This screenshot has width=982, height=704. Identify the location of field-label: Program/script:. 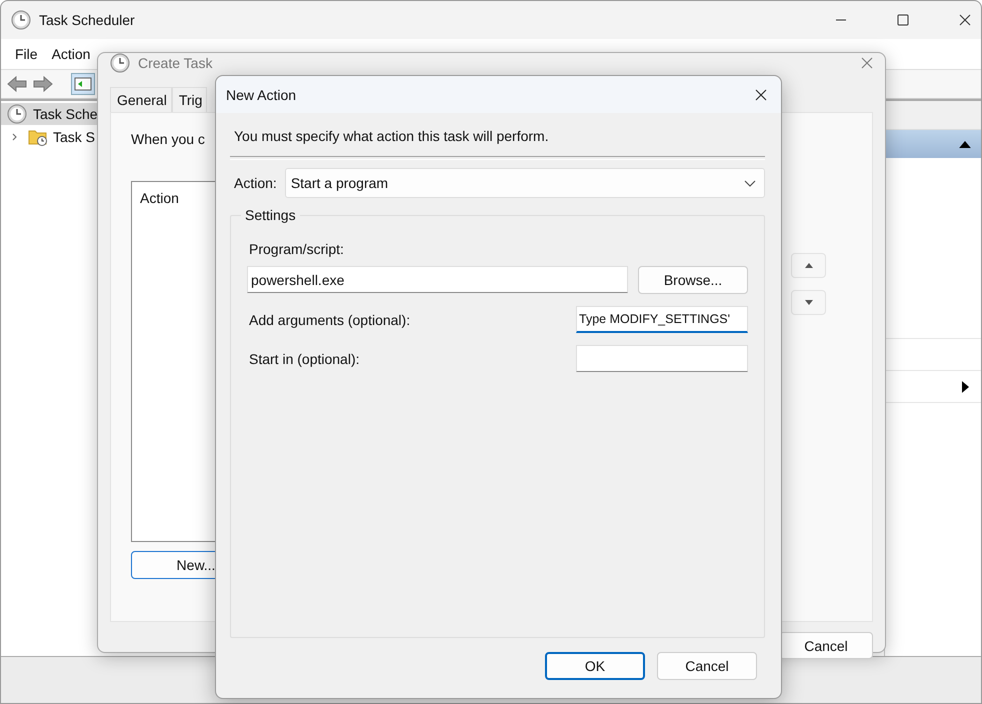
(297, 249).